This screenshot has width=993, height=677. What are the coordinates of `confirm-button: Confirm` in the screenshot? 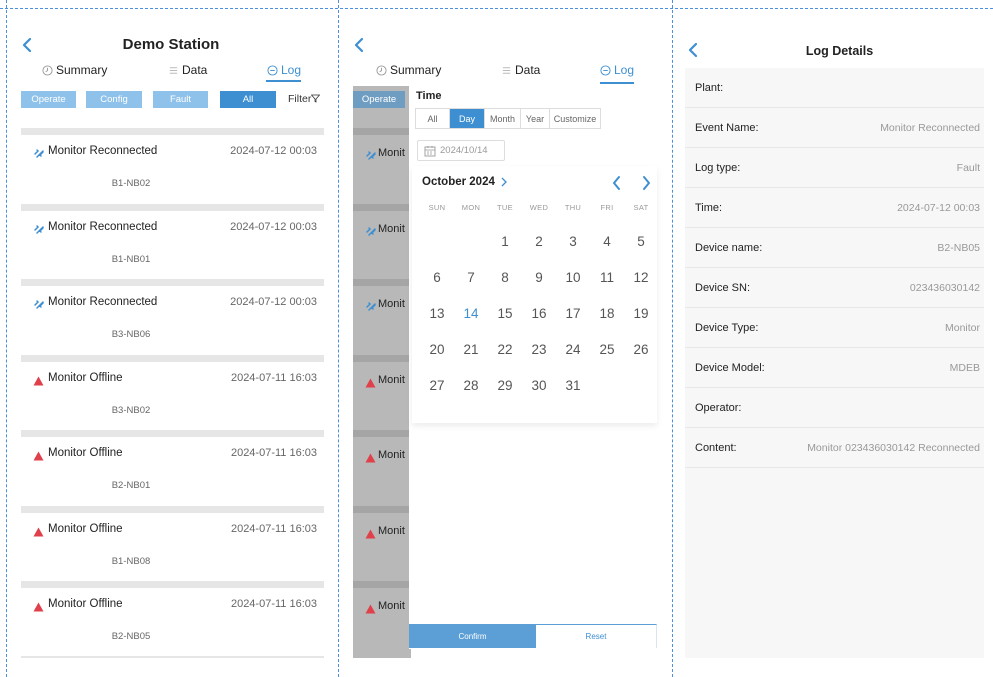 It's located at (472, 636).